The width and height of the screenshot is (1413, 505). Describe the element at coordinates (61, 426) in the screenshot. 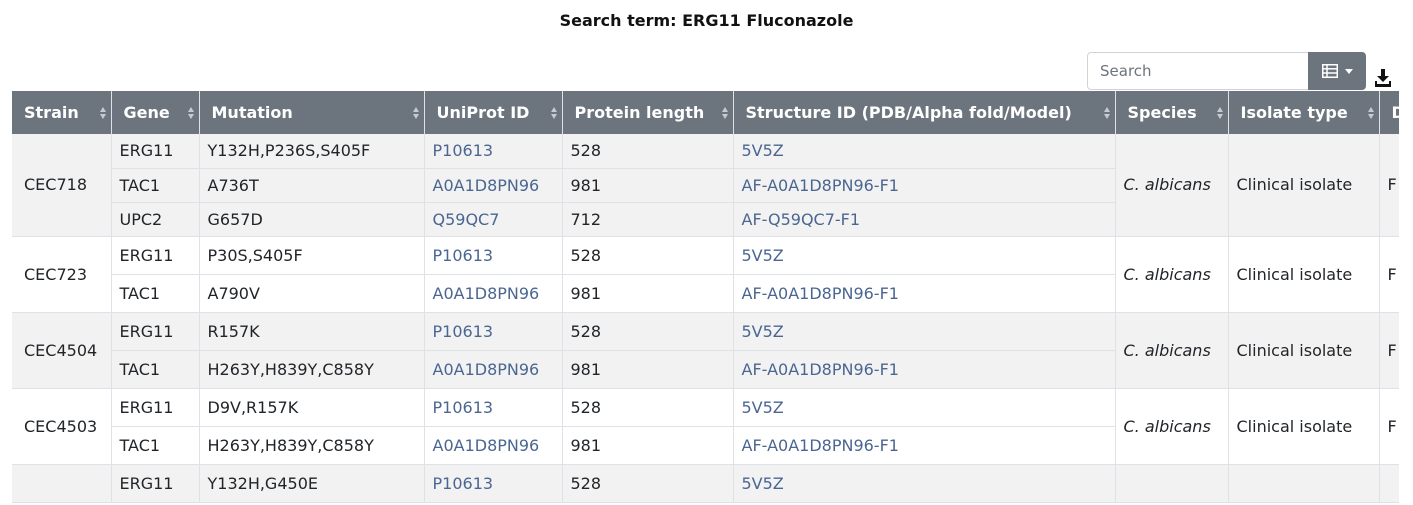

I see `strain-cell-text: CEC4503` at that location.